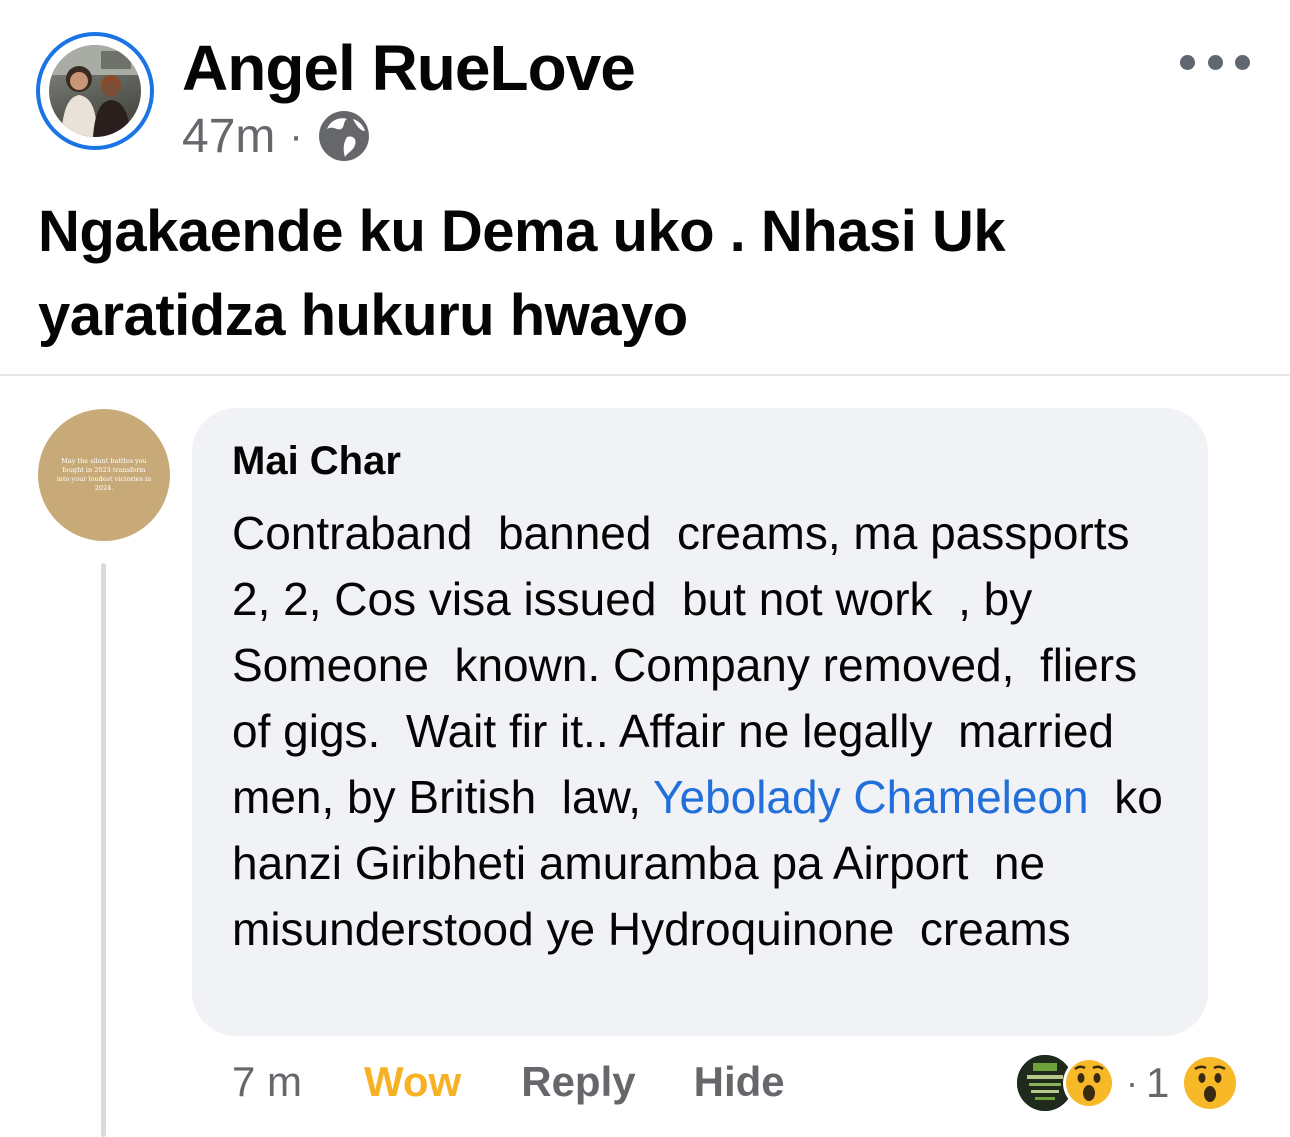 The image size is (1290, 1137). I want to click on comment-actions: 7 m Wow Reply Hide, so click(508, 1082).